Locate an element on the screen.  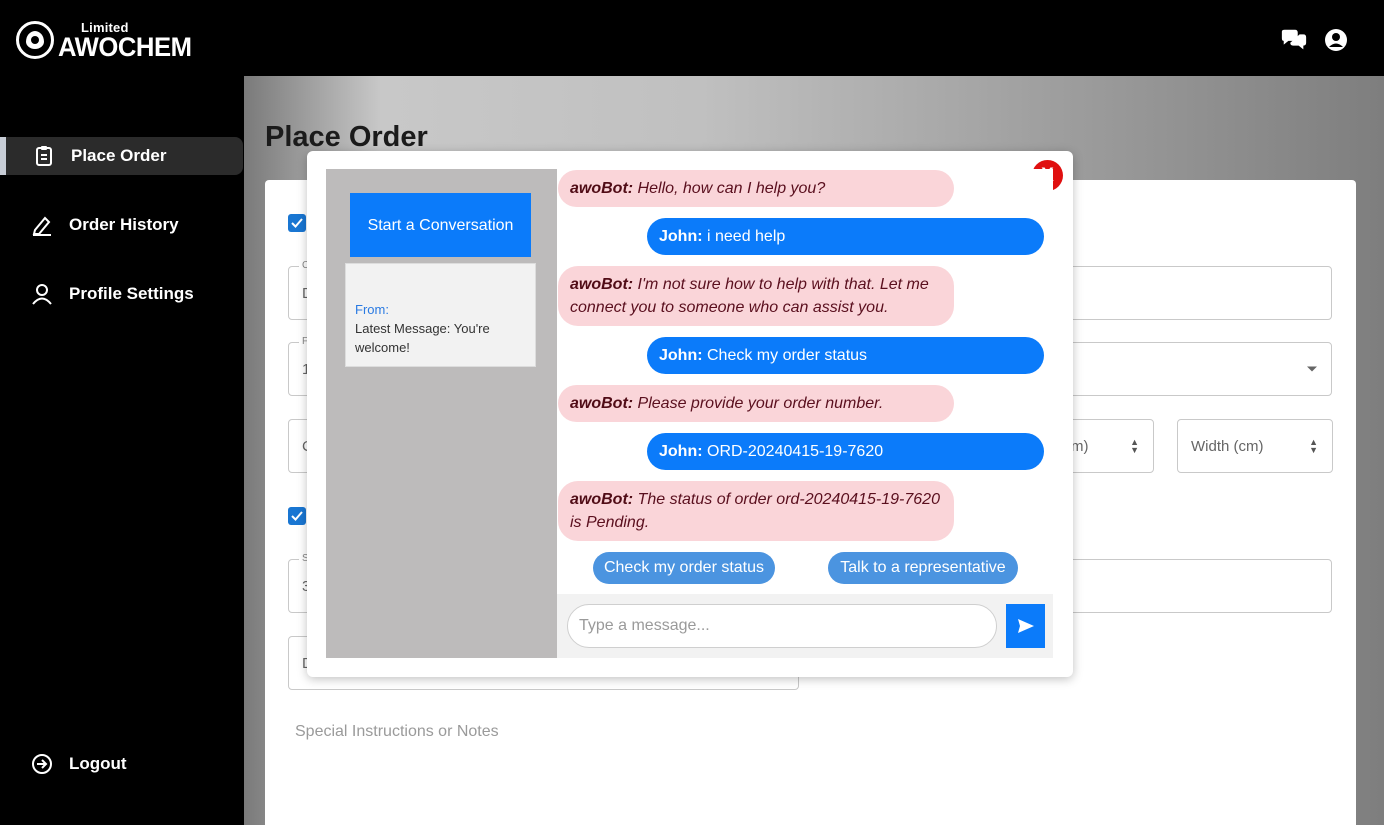
pencil-icon is located at coordinates (42, 225).